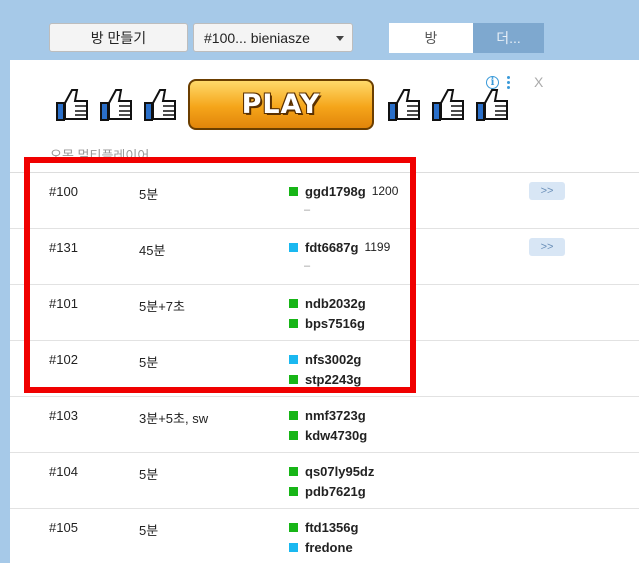 Image resolution: width=639 pixels, height=563 pixels. What do you see at coordinates (324, 257) in the screenshot?
I see `room-row: #131 45분 fdt6687g 1199 – >>` at bounding box center [324, 257].